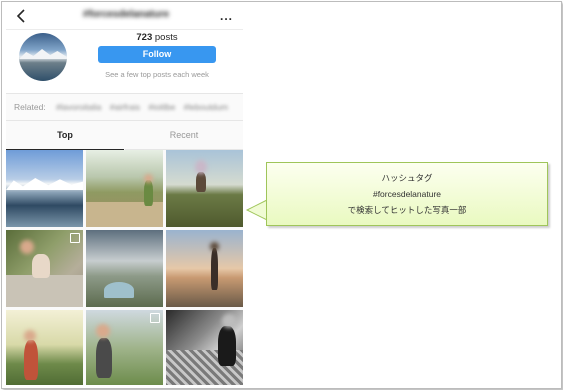  I want to click on tab-bar: Top Recent, so click(124, 135).